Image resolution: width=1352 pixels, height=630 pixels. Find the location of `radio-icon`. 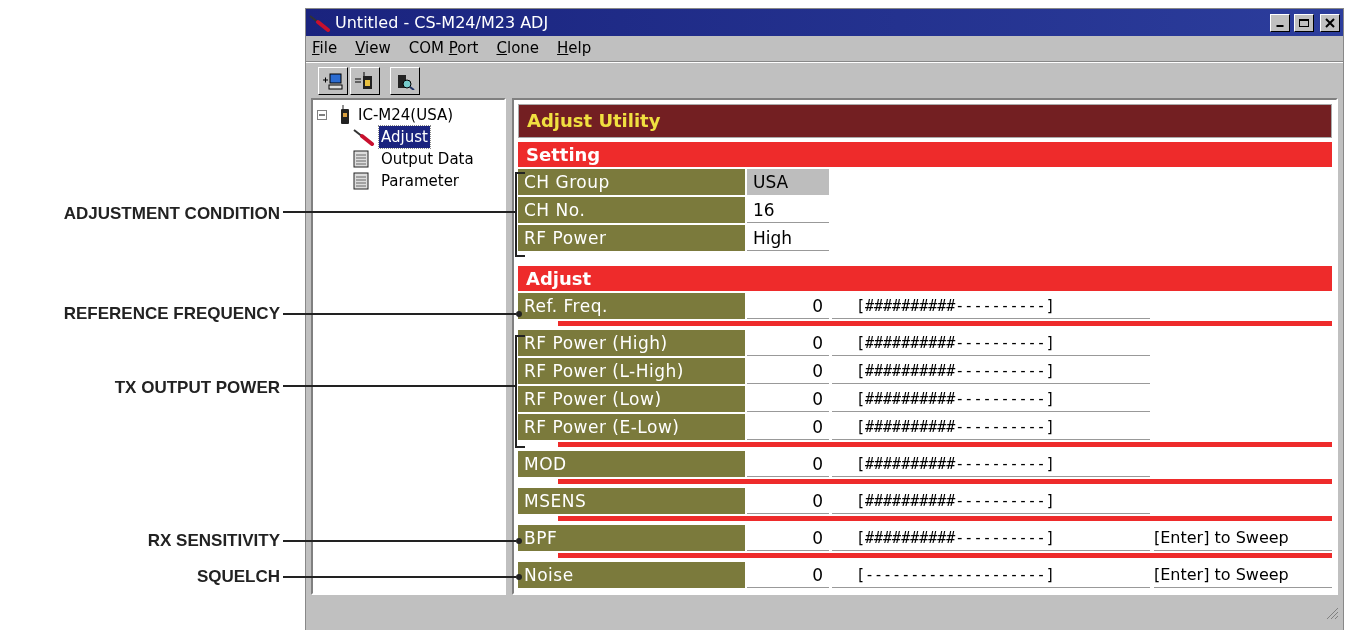

radio-icon is located at coordinates (345, 115).